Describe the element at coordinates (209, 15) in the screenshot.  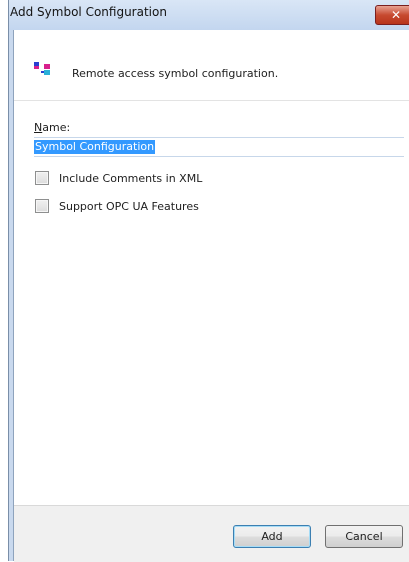
I see `title-bar: Add Symbol Configuration ✕` at that location.